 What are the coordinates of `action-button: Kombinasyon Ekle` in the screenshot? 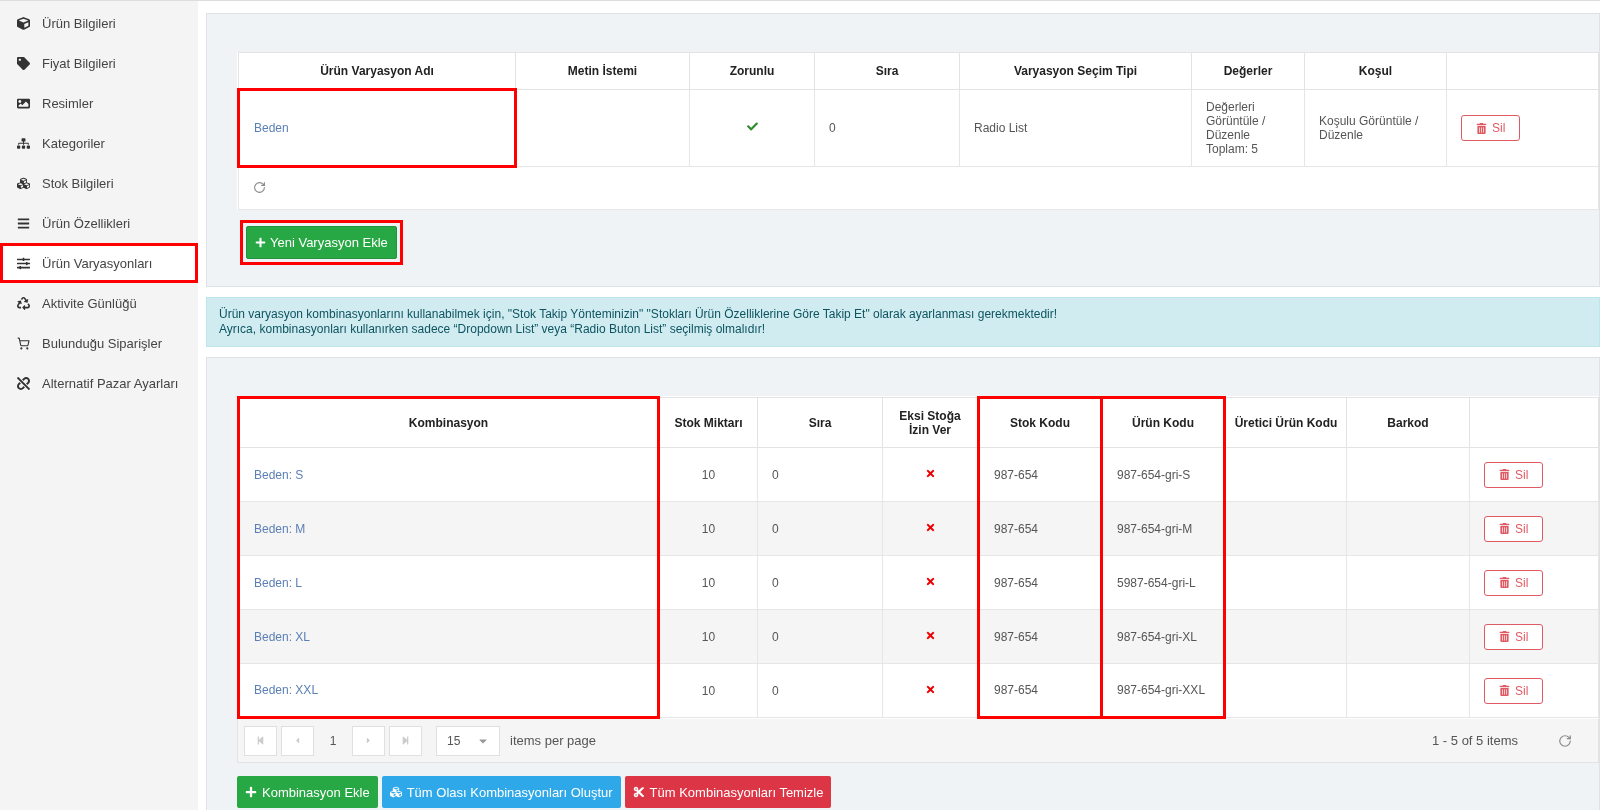 It's located at (307, 792).